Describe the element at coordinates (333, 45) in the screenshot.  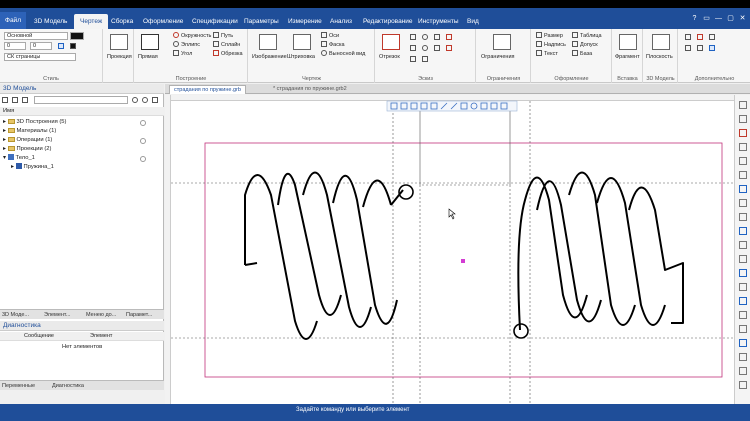
I see `chamfer-button: Фаска` at that location.